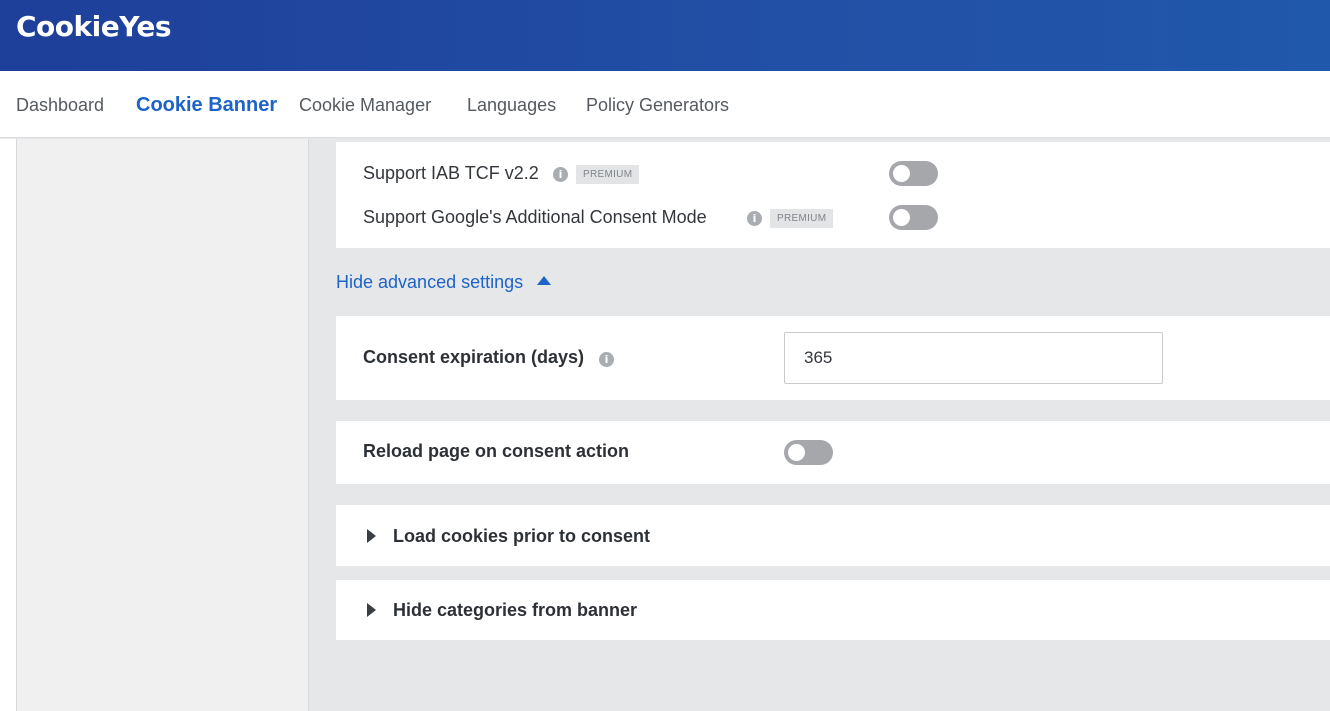 This screenshot has height=711, width=1330. I want to click on nav-cookie-banner: Cookie Banner, so click(206, 105).